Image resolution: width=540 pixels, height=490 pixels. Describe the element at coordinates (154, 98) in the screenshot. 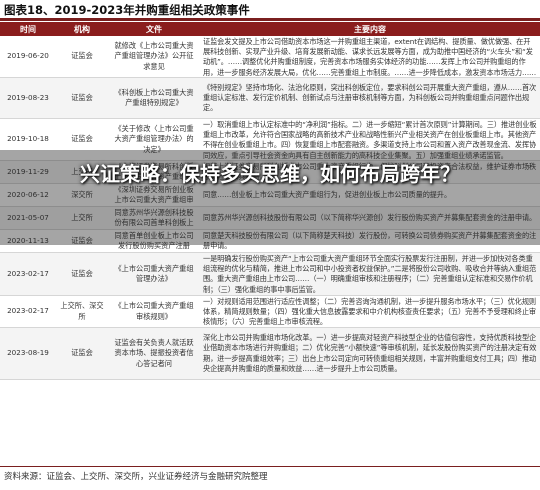

I see `row-document: 《科创板上市公司重大资产重组特别规定》` at that location.